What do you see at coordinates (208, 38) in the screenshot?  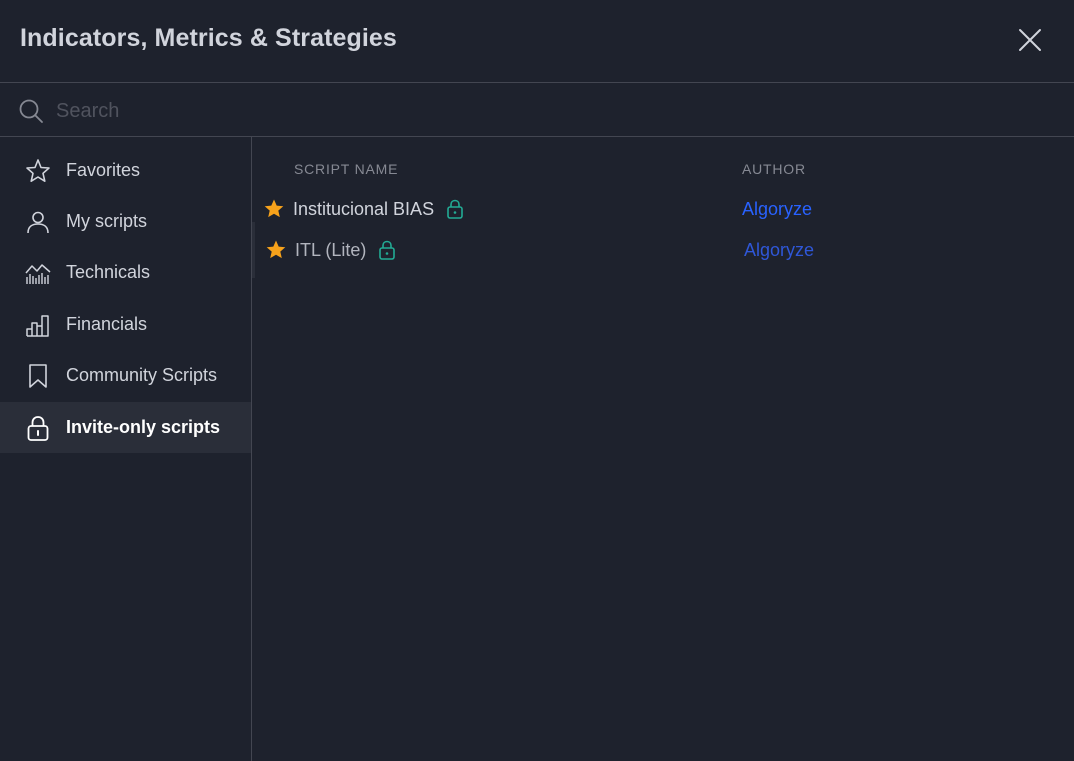 I see `dialog-title: Indicators, Metrics & Strategies` at bounding box center [208, 38].